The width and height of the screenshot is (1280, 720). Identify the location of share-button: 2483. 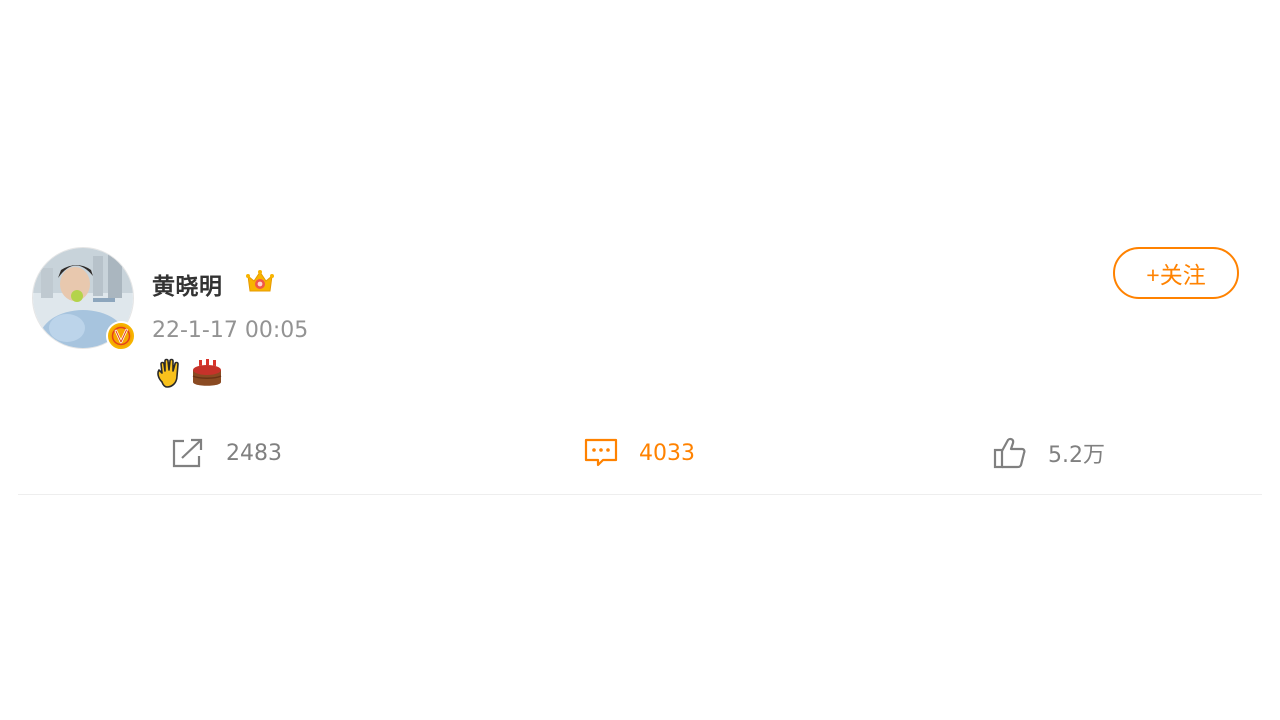
(226, 453).